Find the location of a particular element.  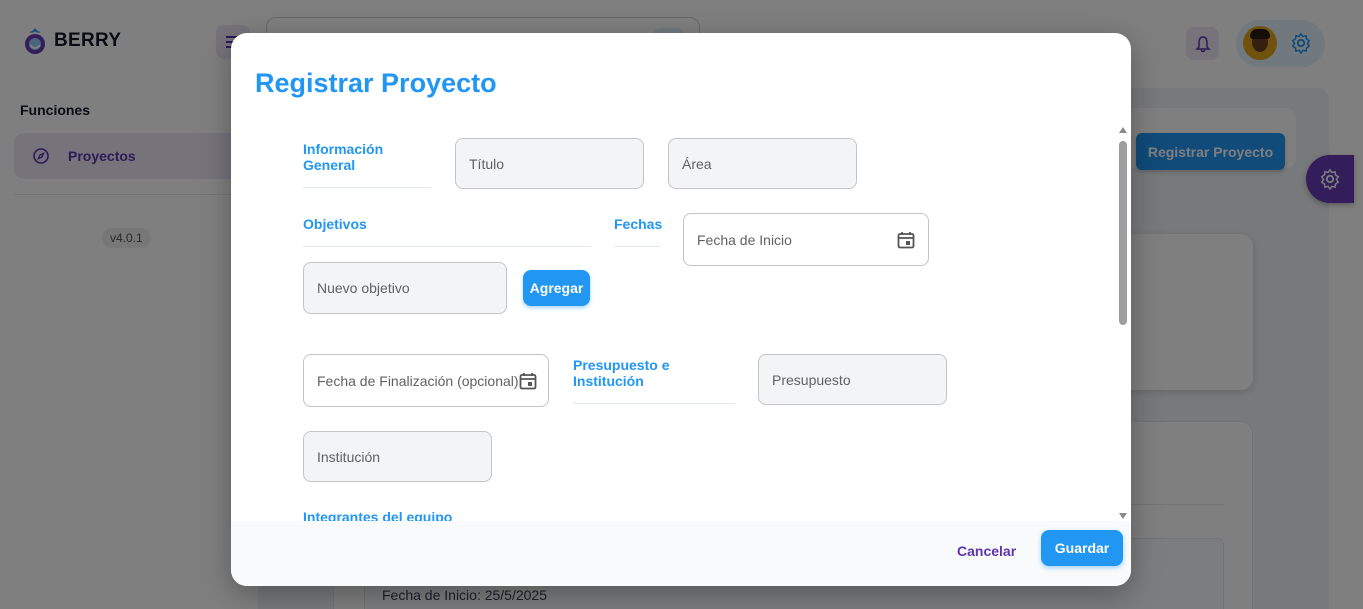

scroll-down-arrow-icon is located at coordinates (1123, 516).